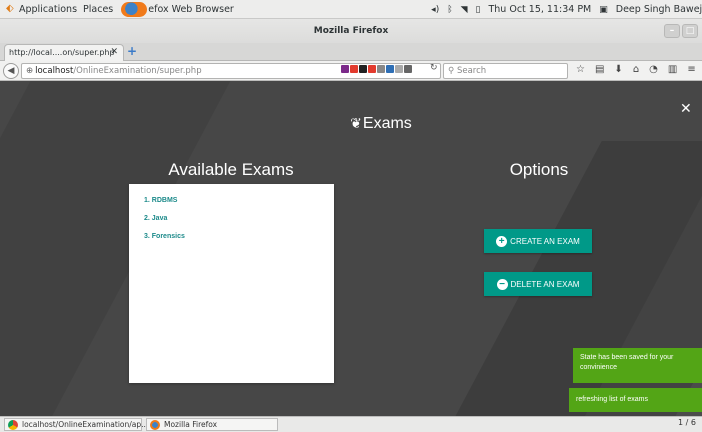 Image resolution: width=702 pixels, height=432 pixels. What do you see at coordinates (502, 284) in the screenshot?
I see `minus-circle-icon: −` at bounding box center [502, 284].